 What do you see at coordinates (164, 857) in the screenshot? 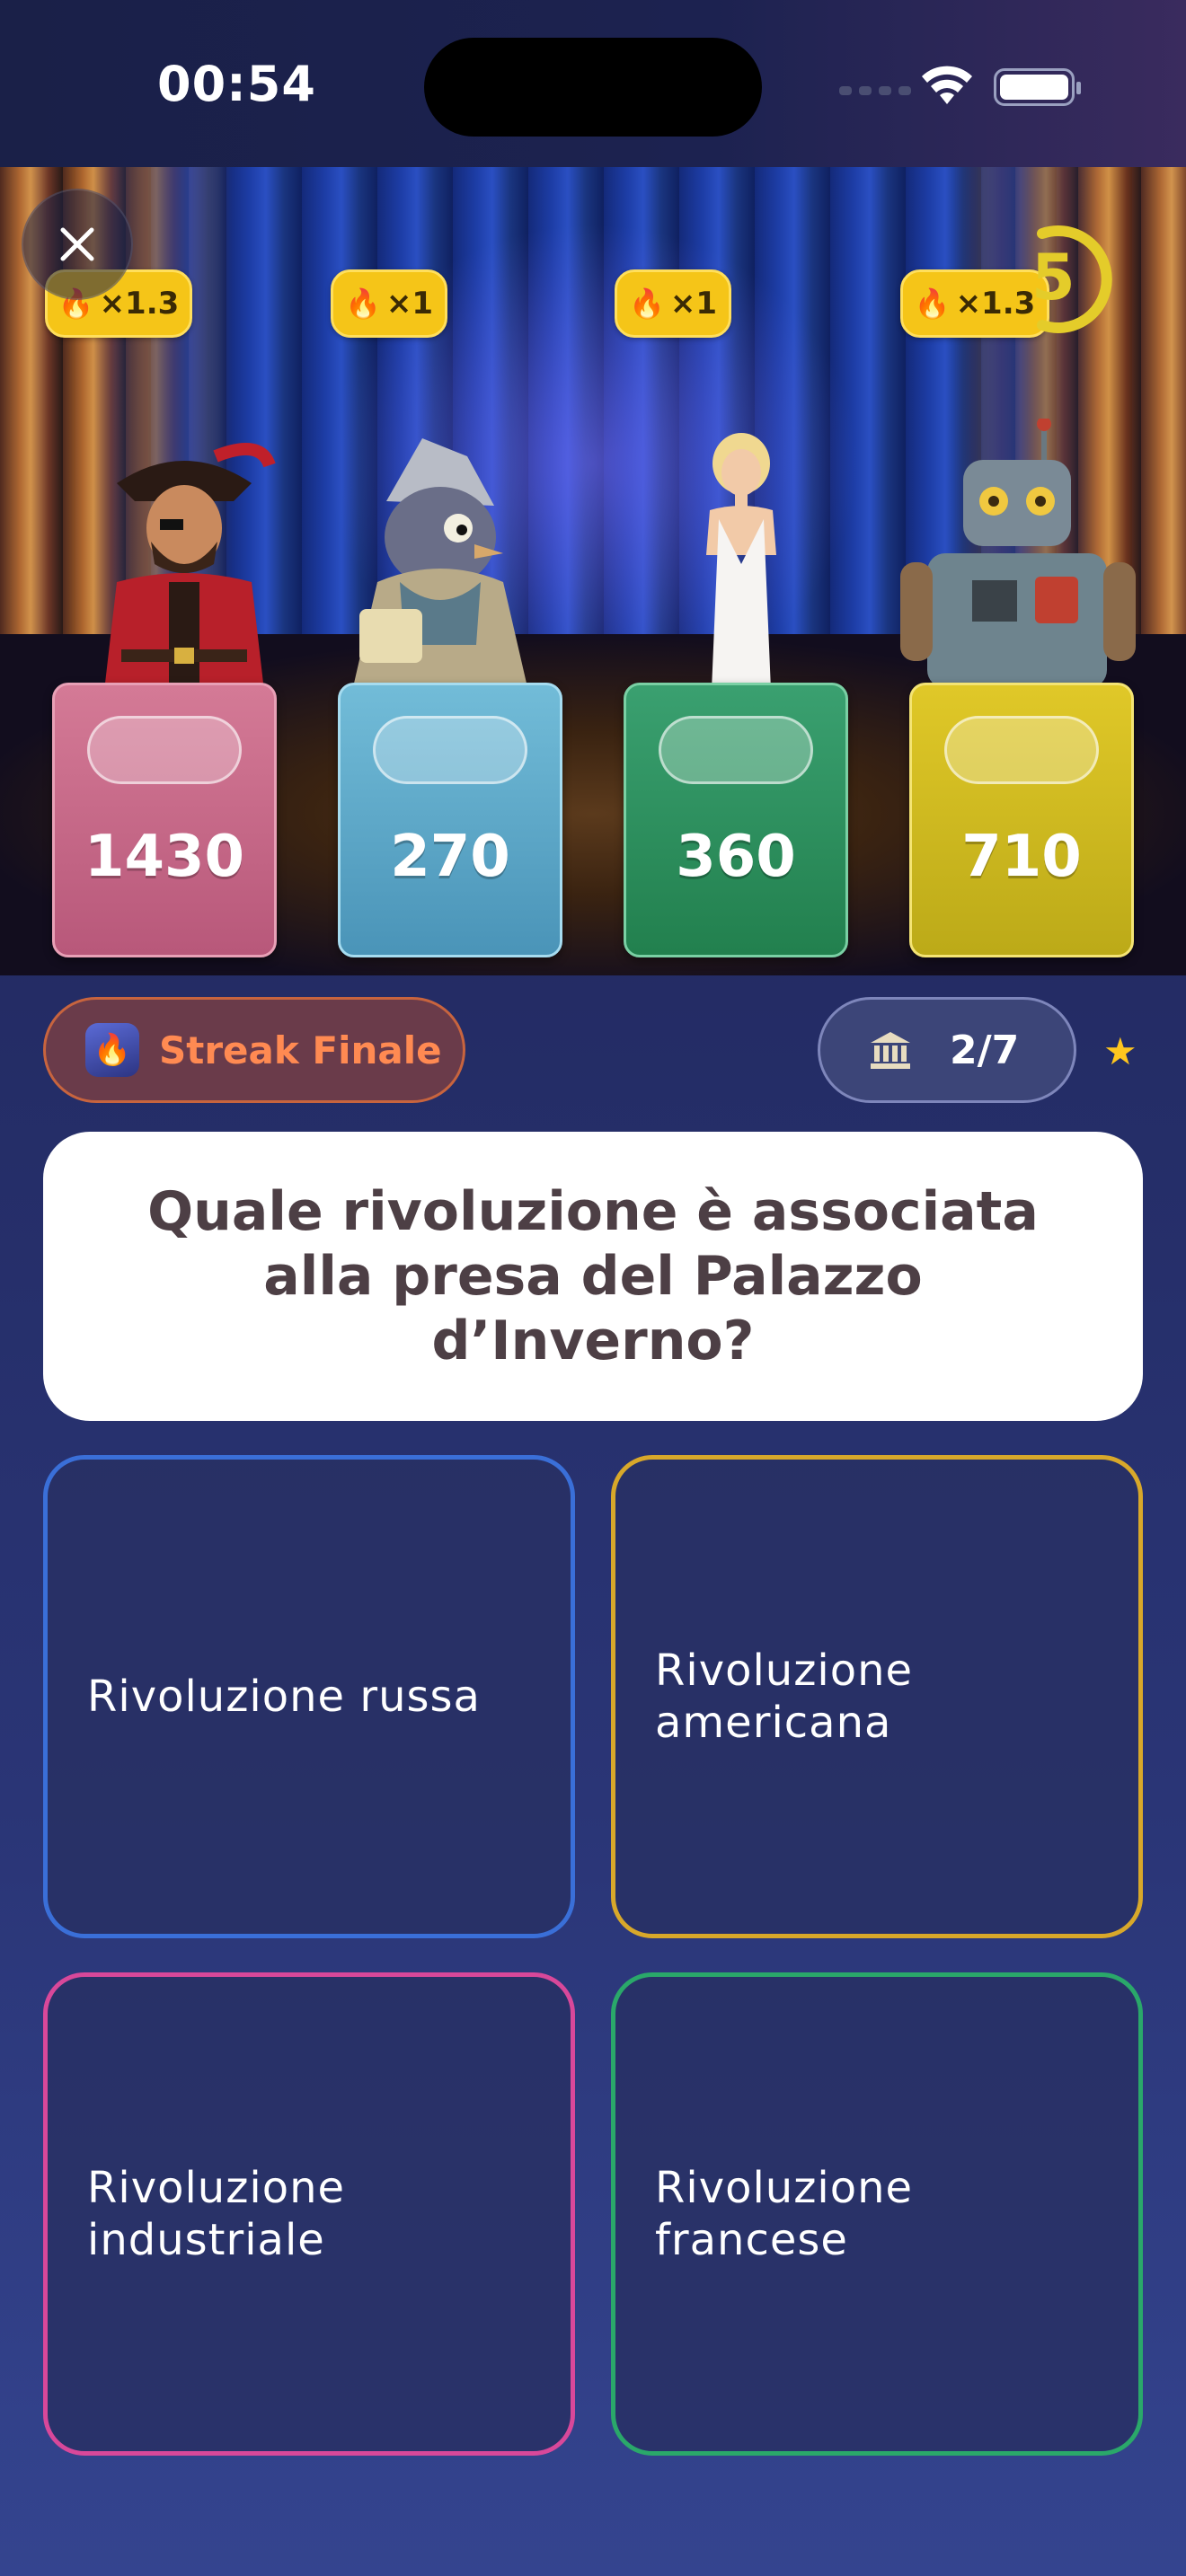
I see `player-score: 1430` at bounding box center [164, 857].